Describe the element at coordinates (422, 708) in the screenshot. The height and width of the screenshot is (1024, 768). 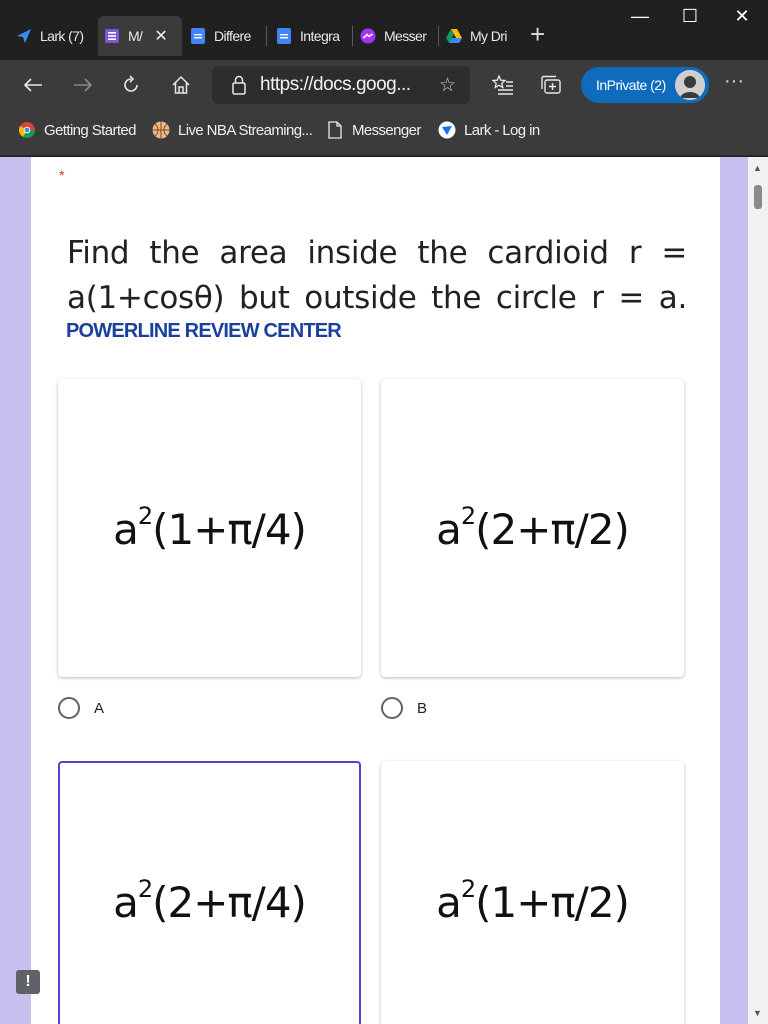
I see `option-b-label: B` at that location.